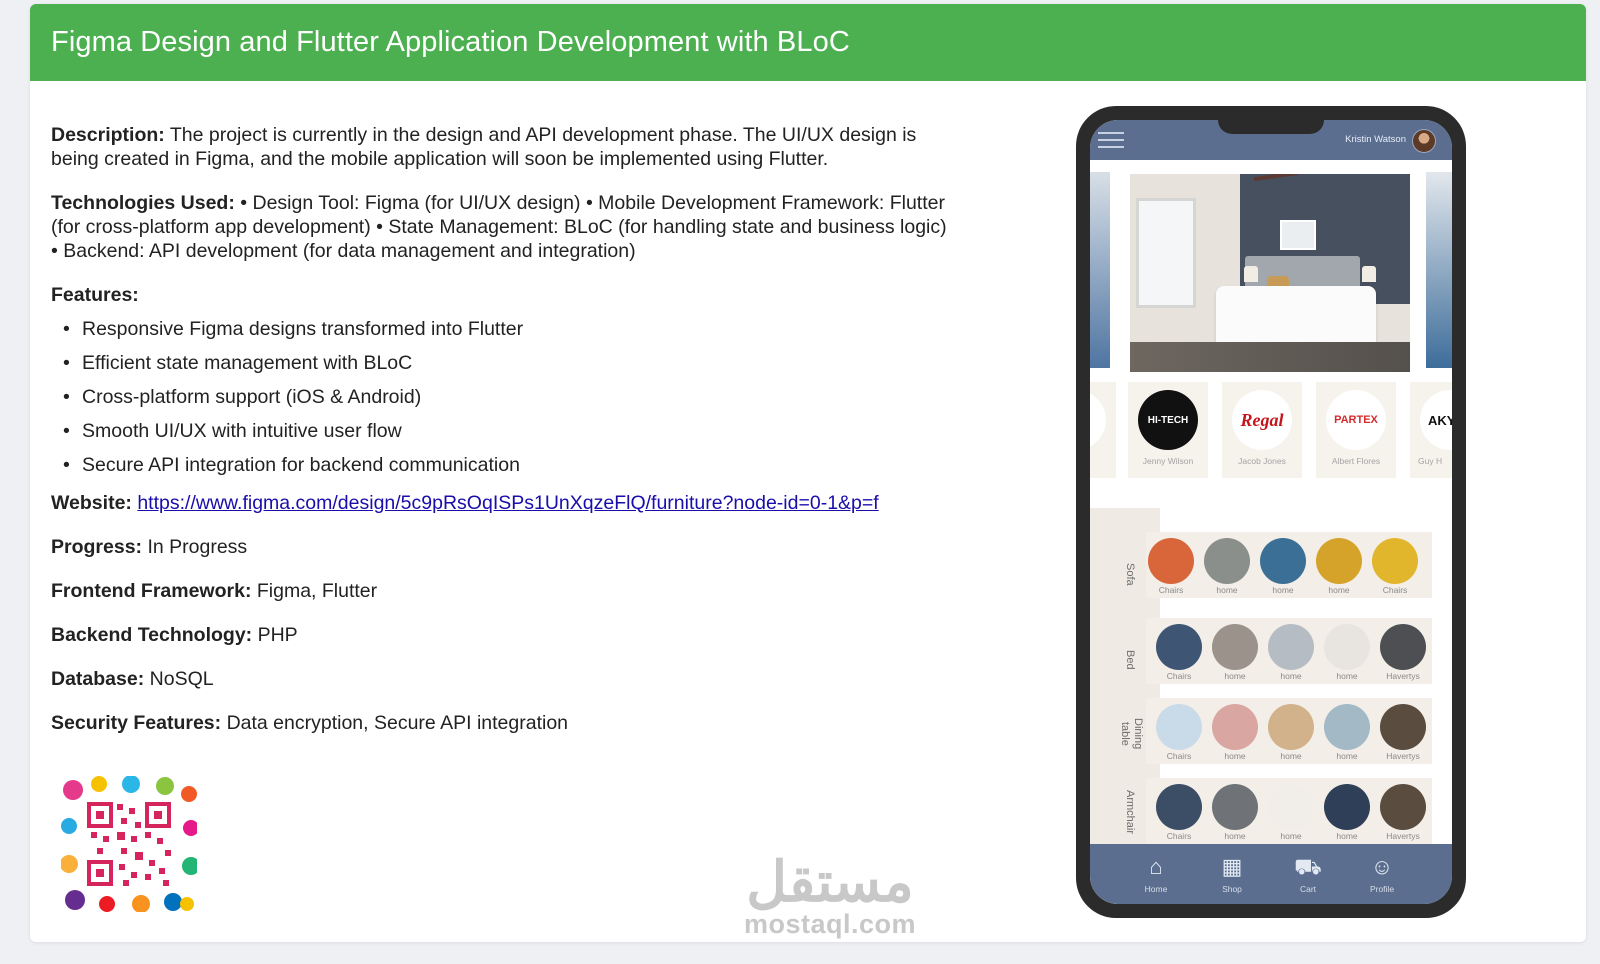 The width and height of the screenshot is (1600, 964). Describe the element at coordinates (275, 635) in the screenshot. I see `backend-value: PHP` at that location.